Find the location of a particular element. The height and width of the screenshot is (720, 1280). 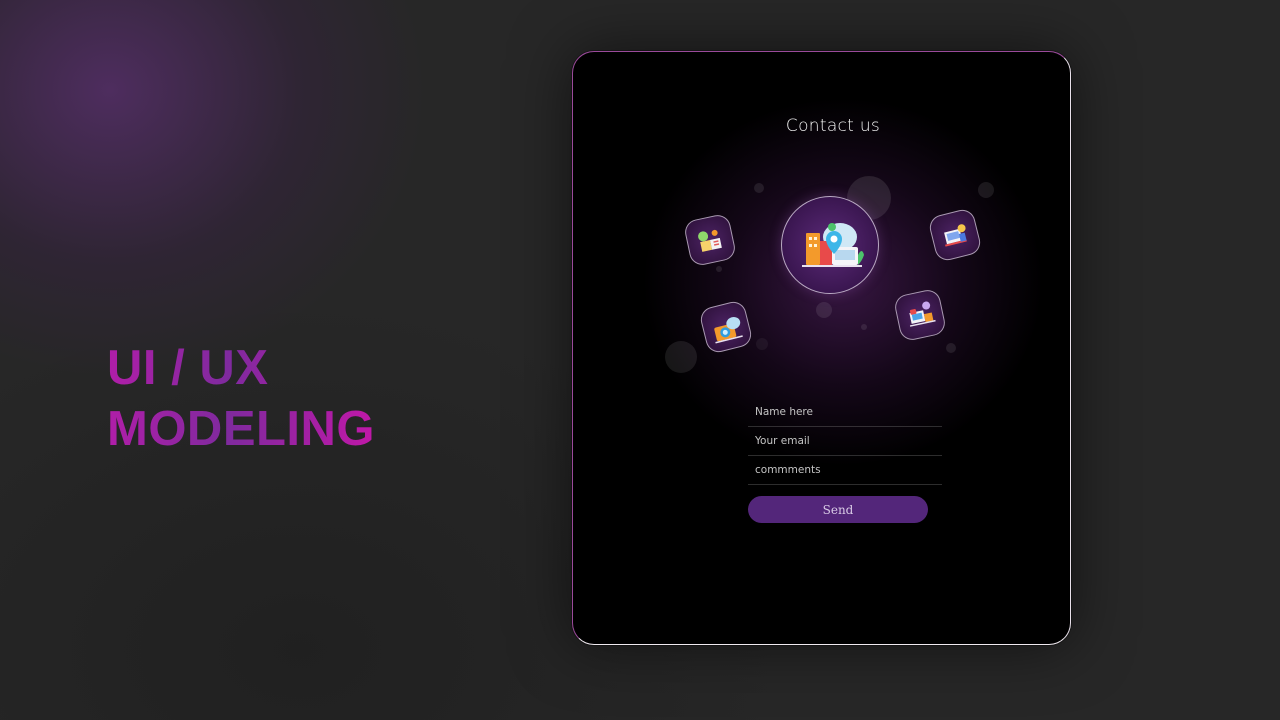

email-field is located at coordinates (845, 441).